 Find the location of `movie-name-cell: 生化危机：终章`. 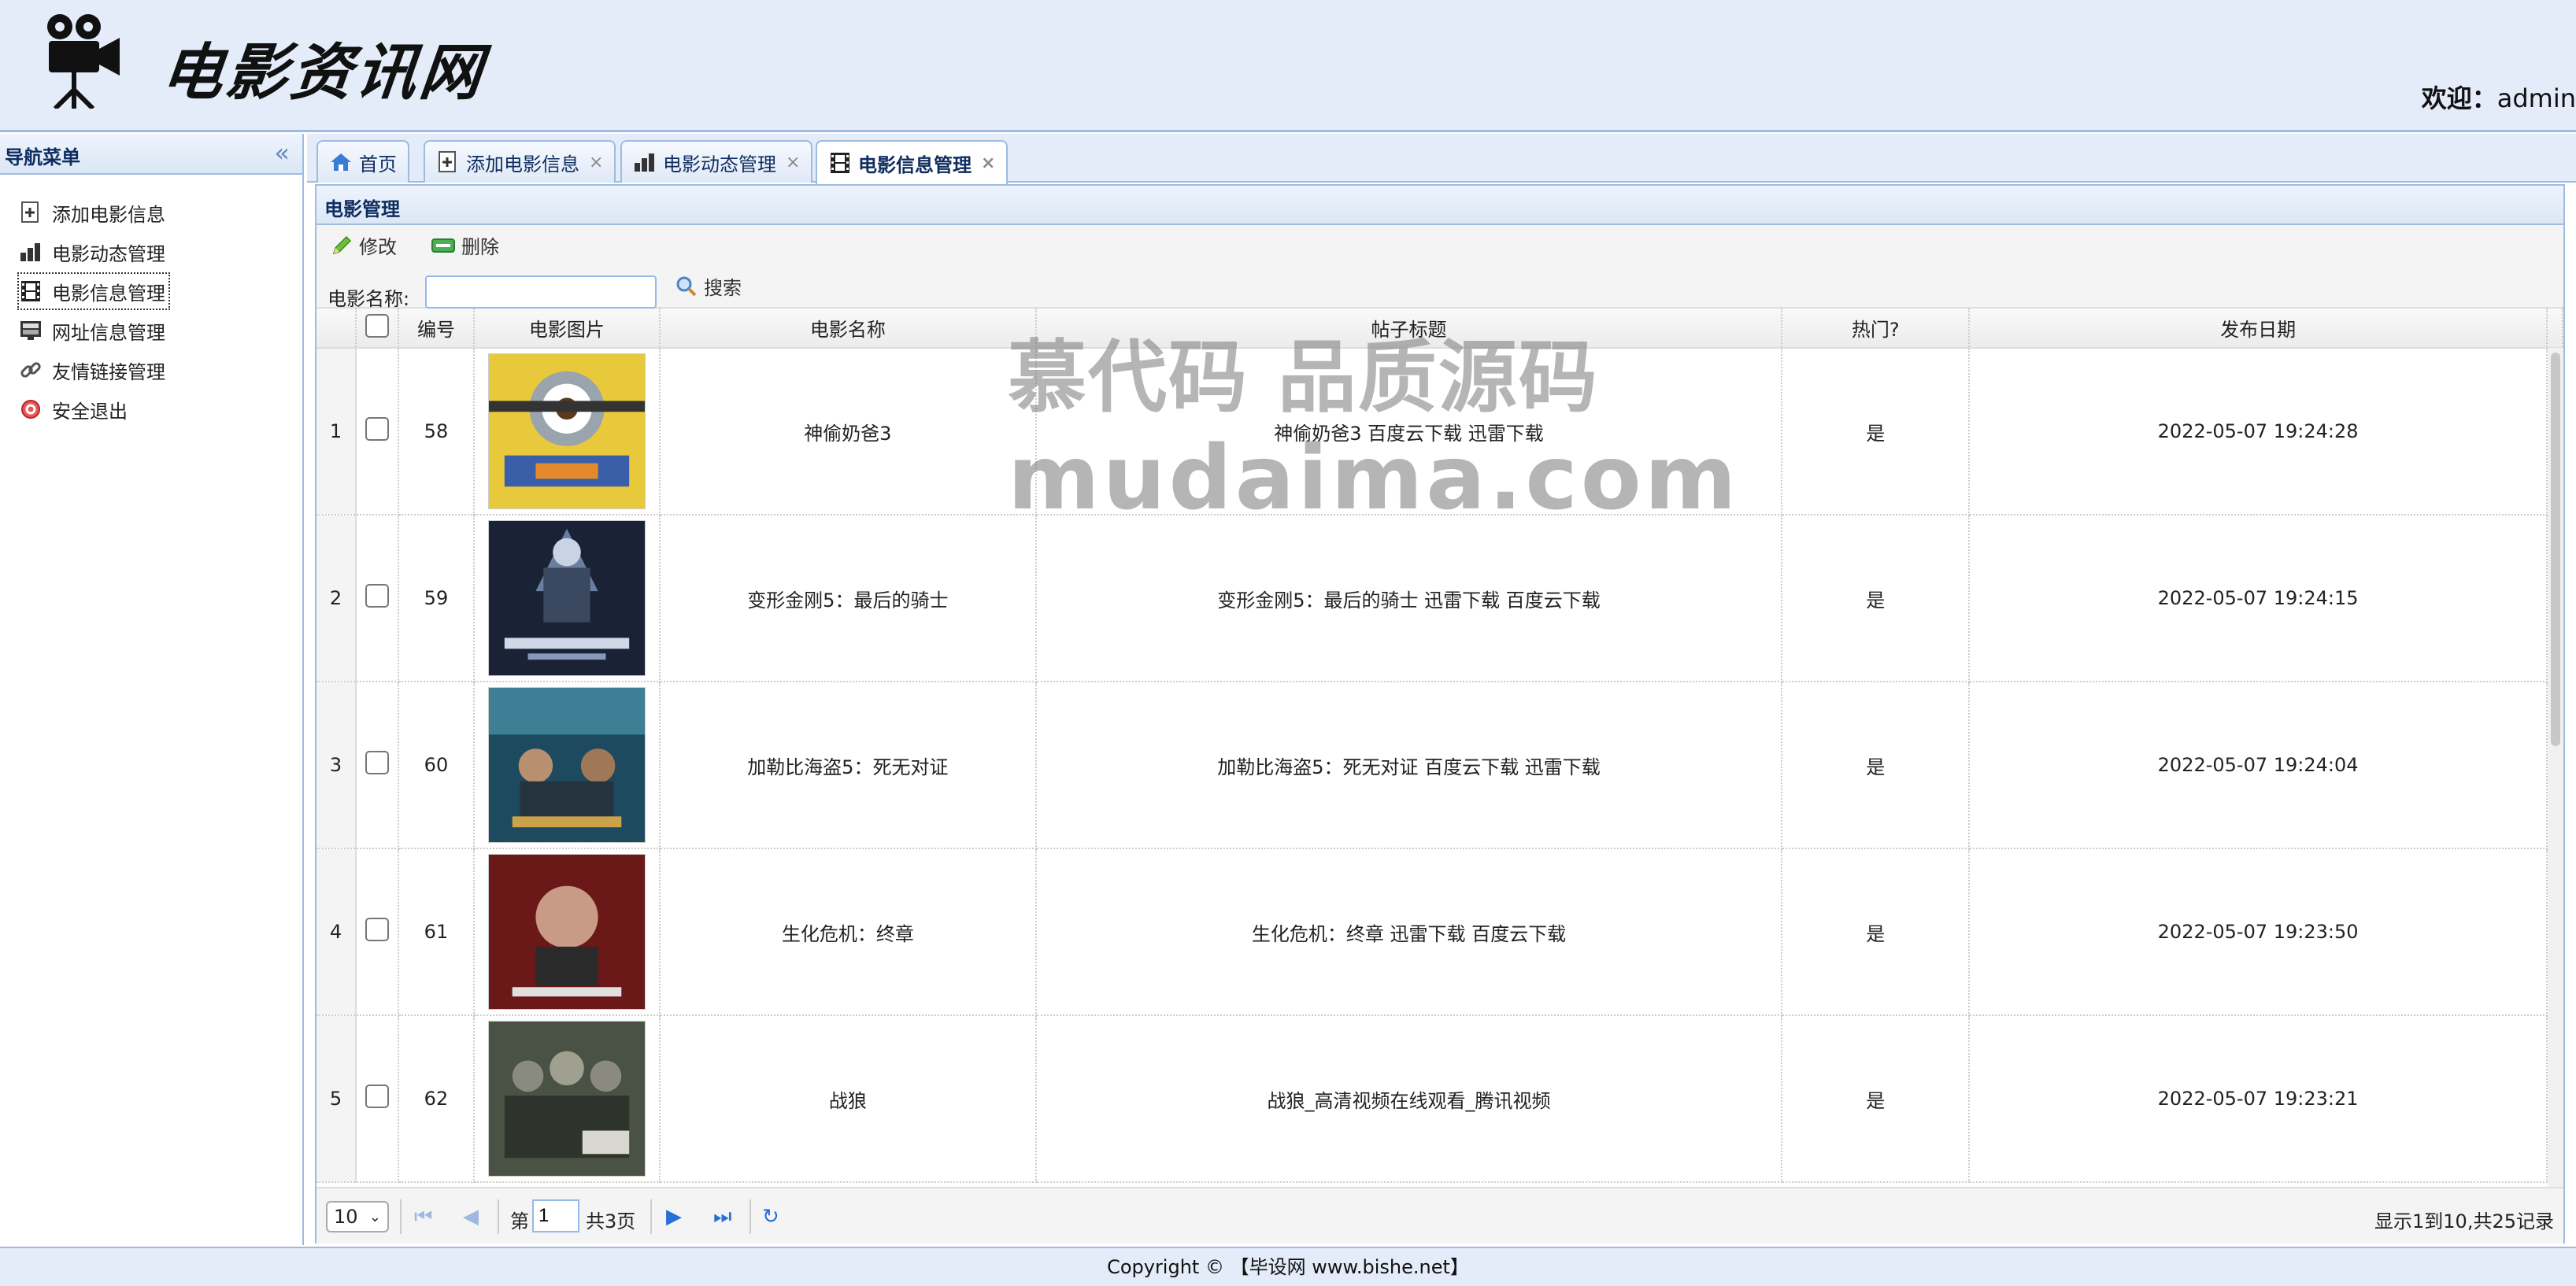

movie-name-cell: 生化危机：终章 is located at coordinates (848, 932).